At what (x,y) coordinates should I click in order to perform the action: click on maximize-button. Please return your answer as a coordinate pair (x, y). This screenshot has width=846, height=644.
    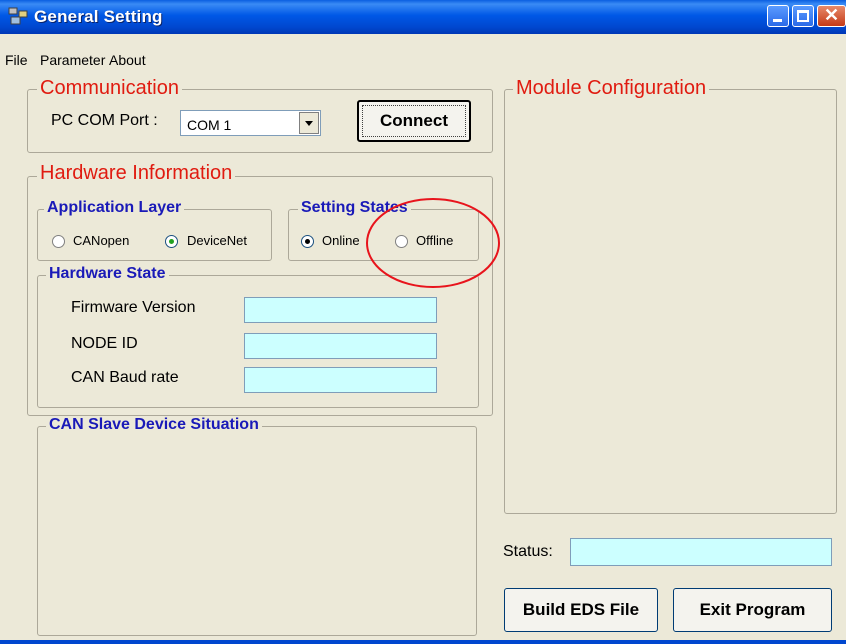
    Looking at the image, I should click on (803, 16).